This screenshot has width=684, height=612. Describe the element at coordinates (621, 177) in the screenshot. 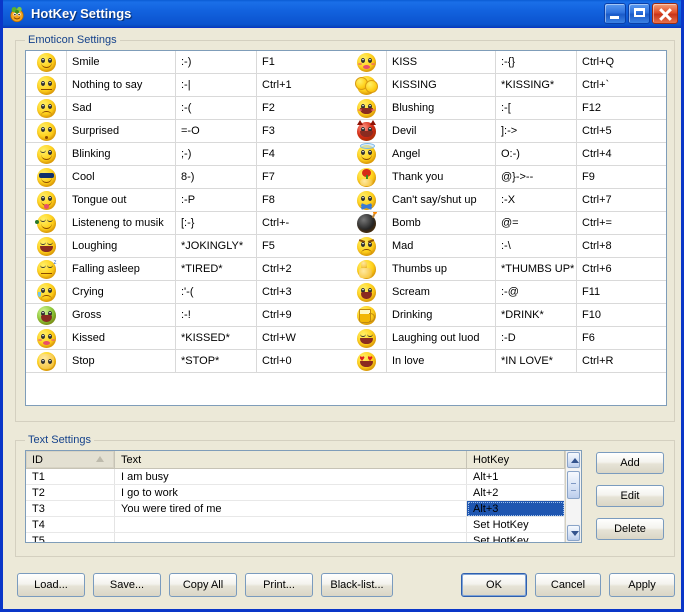

I see `emoticon-hotkey: F9` at that location.